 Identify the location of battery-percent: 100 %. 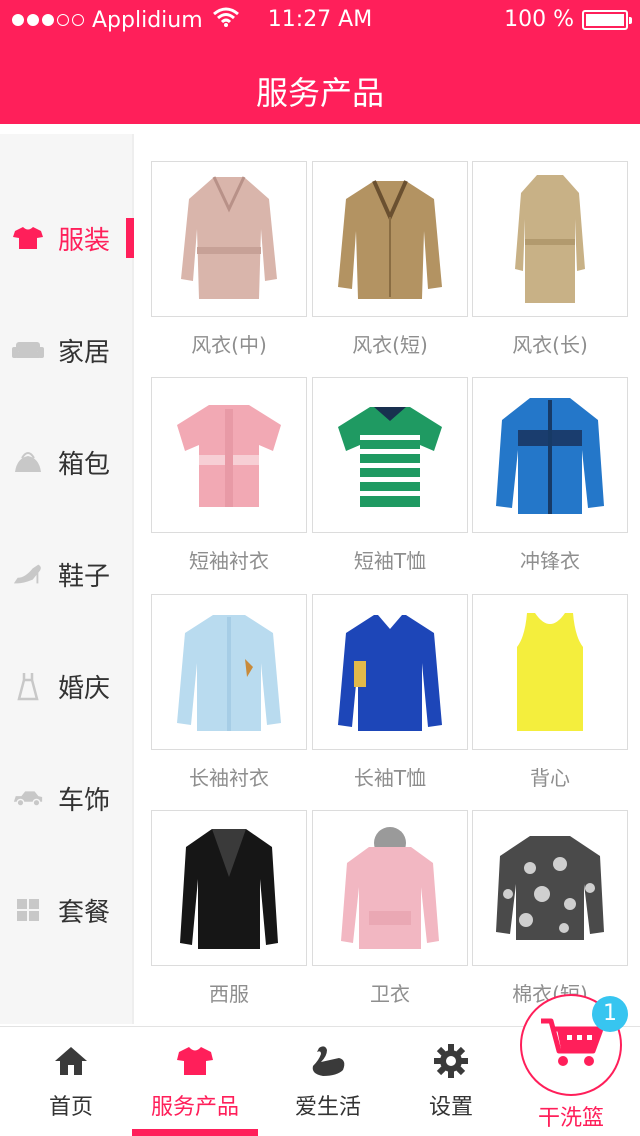
(539, 19).